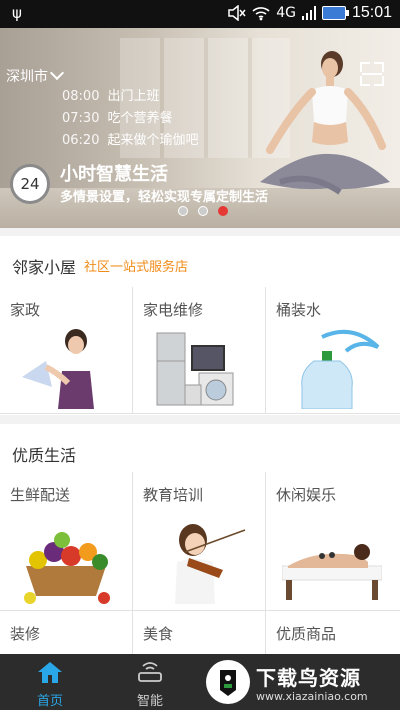 The image size is (400, 710). What do you see at coordinates (81, 118) in the screenshot?
I see `schedule-time: 07:30` at bounding box center [81, 118].